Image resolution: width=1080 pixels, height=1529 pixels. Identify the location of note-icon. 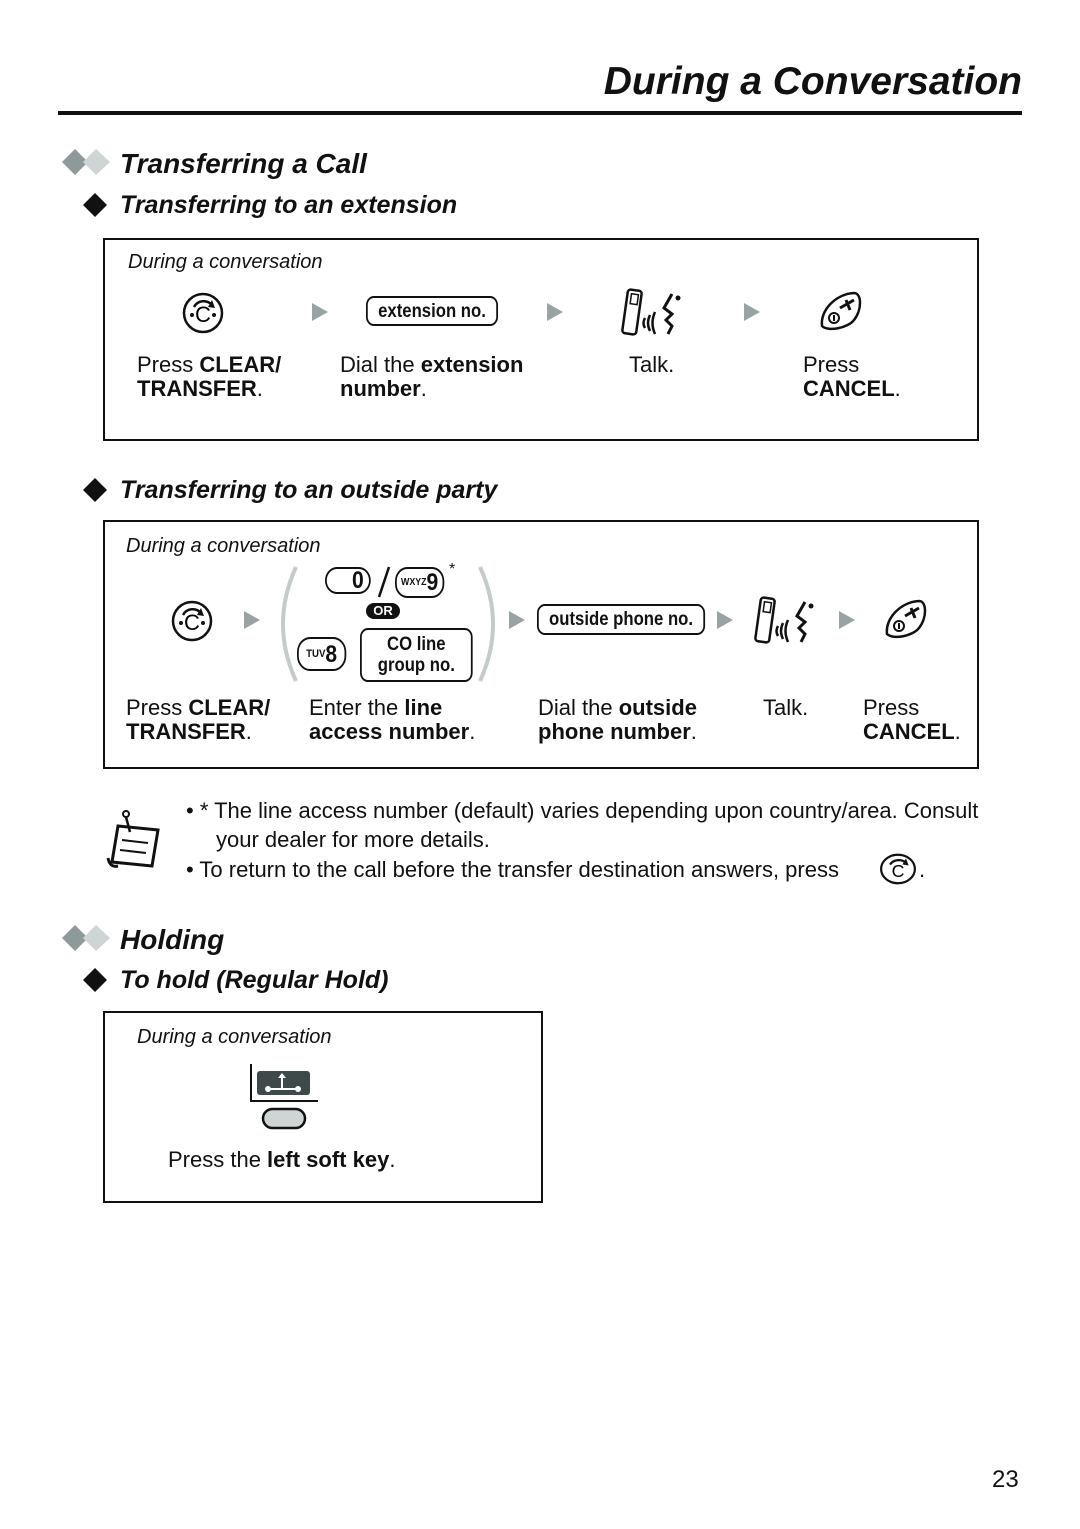
(133, 839).